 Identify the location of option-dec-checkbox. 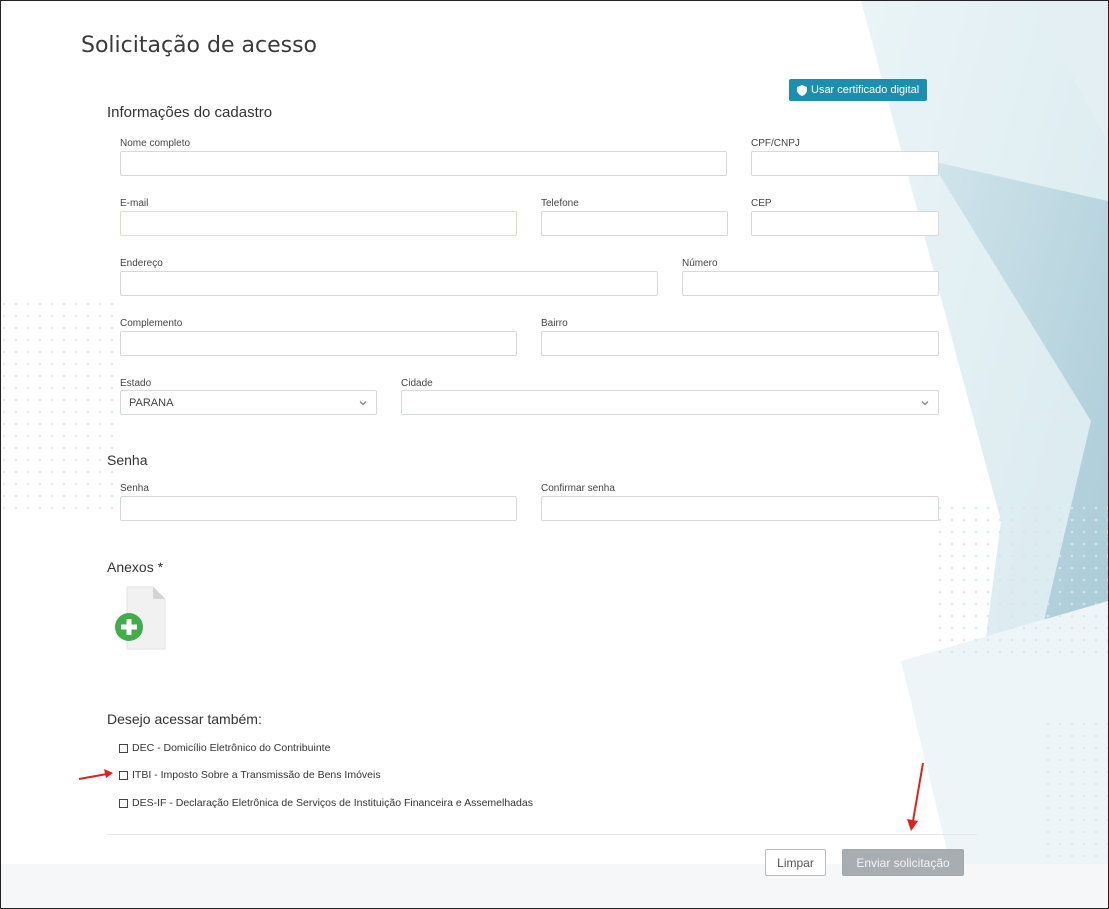
(123, 748).